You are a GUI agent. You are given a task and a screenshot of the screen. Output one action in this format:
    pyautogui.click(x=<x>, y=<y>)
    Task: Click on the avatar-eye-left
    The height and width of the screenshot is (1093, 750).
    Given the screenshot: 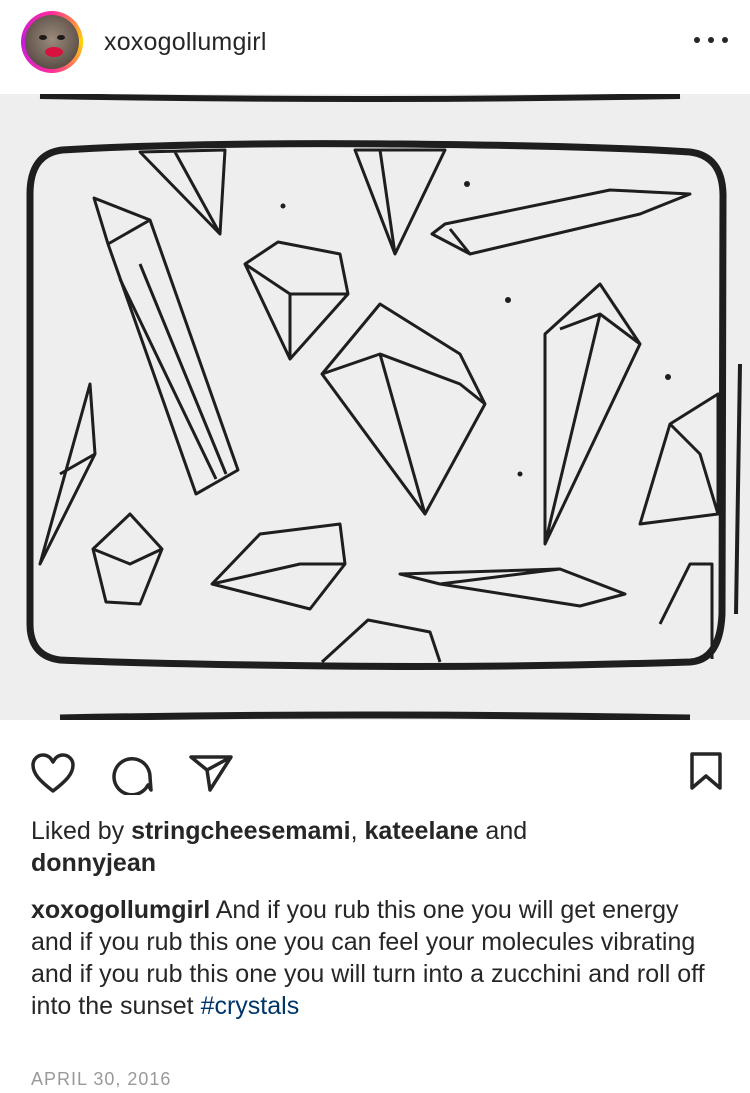 What is the action you would take?
    pyautogui.click(x=43, y=37)
    